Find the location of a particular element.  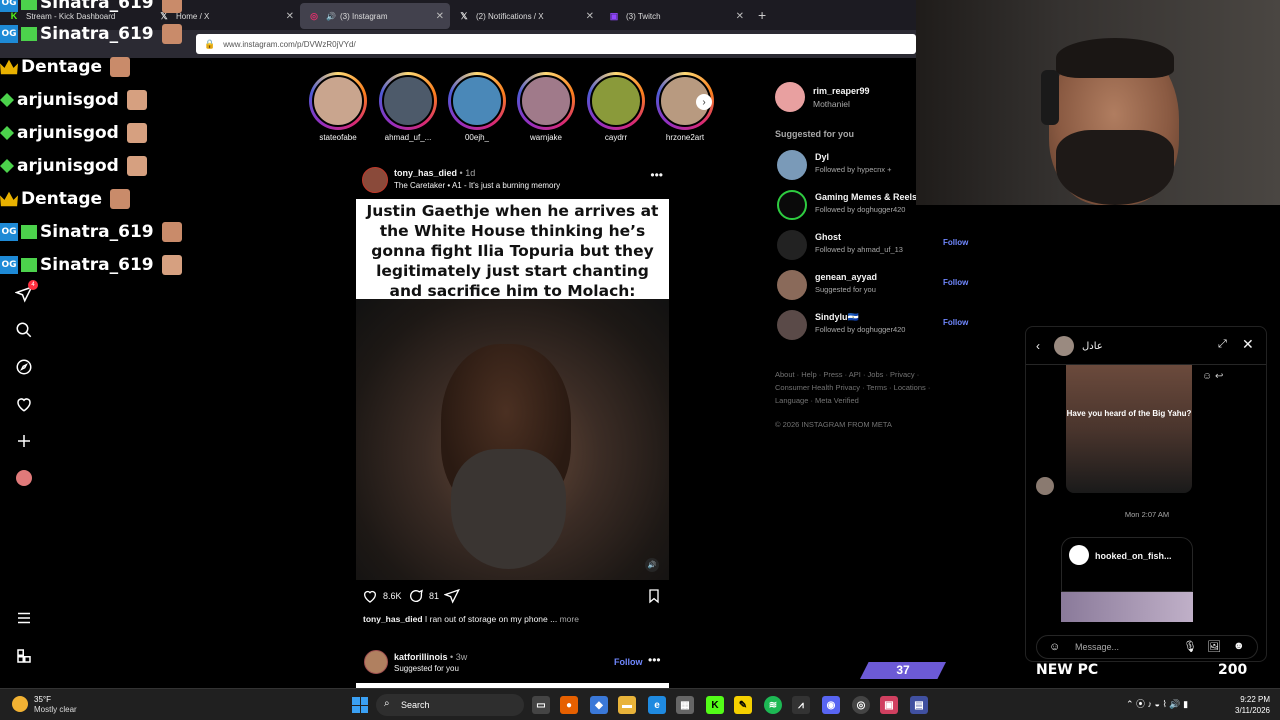

firefox-icon: ● is located at coordinates (569, 705).